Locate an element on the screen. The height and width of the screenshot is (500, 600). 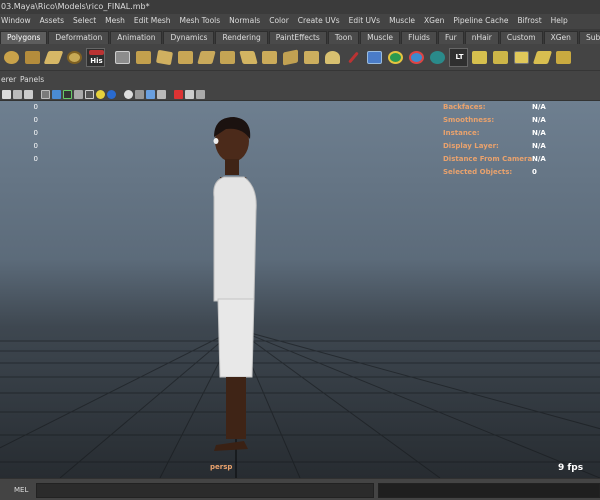
bookmarks-icon is located at coordinates (28, 94).